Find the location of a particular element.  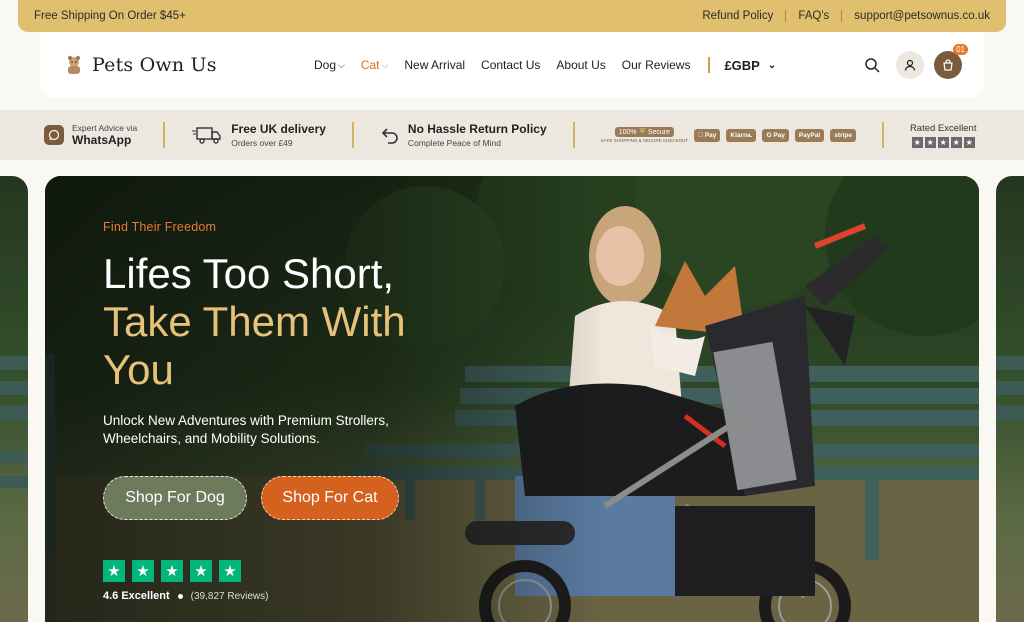

benefit-line2: Complete Peace of Mind is located at coordinates (454, 143).